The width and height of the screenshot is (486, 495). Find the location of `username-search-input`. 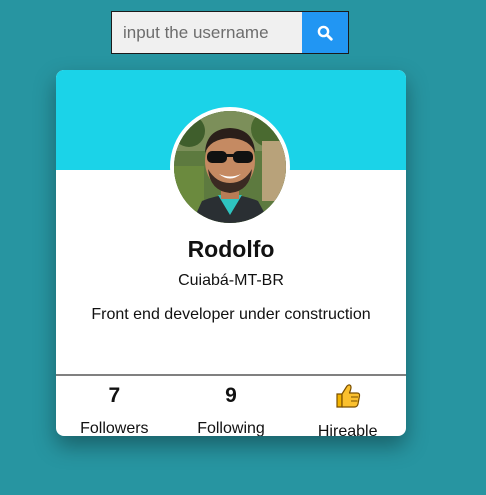

username-search-input is located at coordinates (207, 32).